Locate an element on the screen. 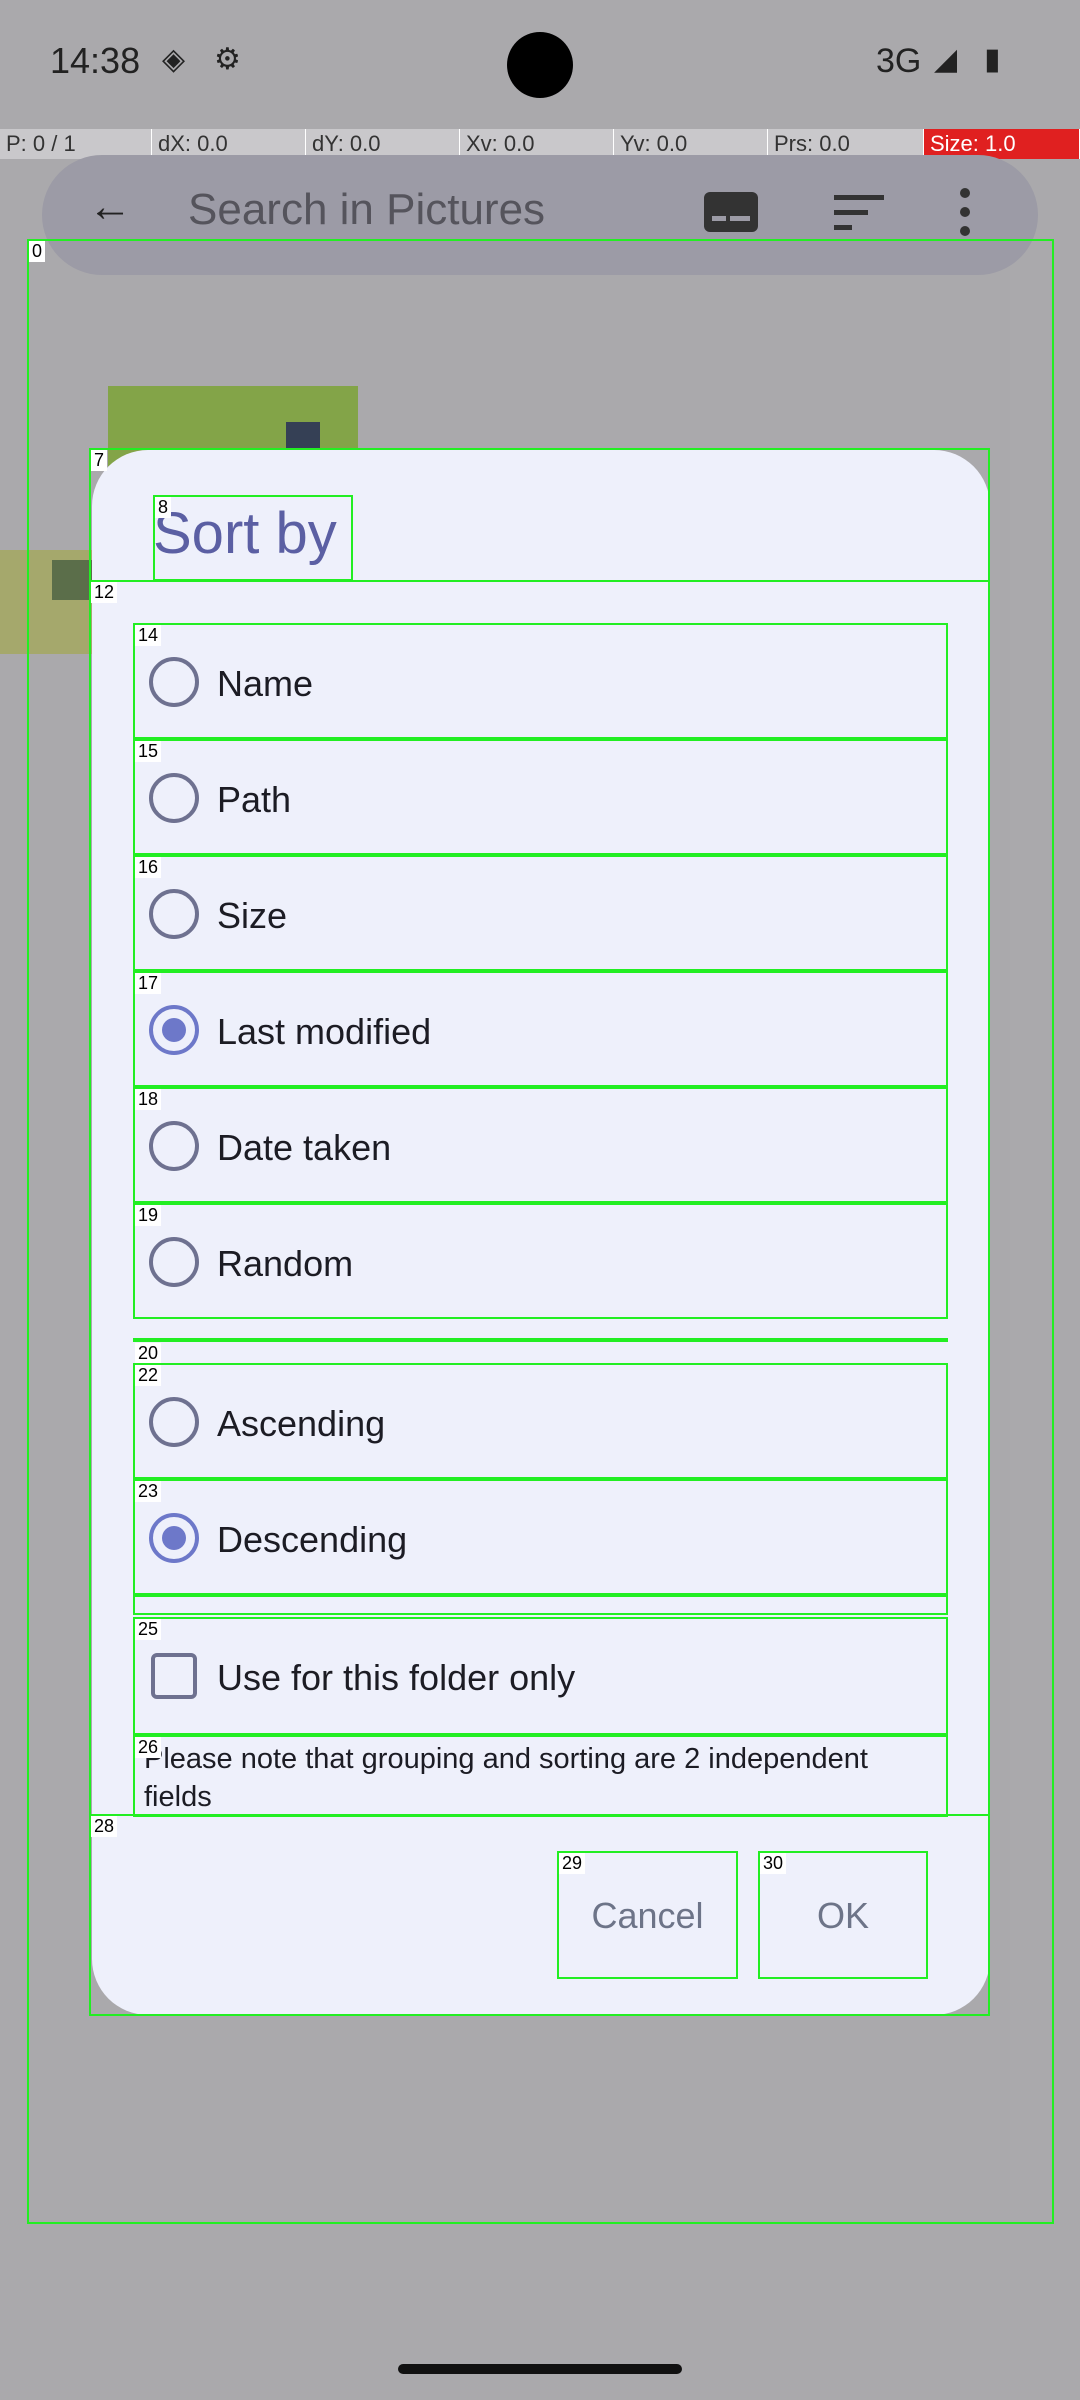  overlay-box-group-end is located at coordinates (540, 1605).